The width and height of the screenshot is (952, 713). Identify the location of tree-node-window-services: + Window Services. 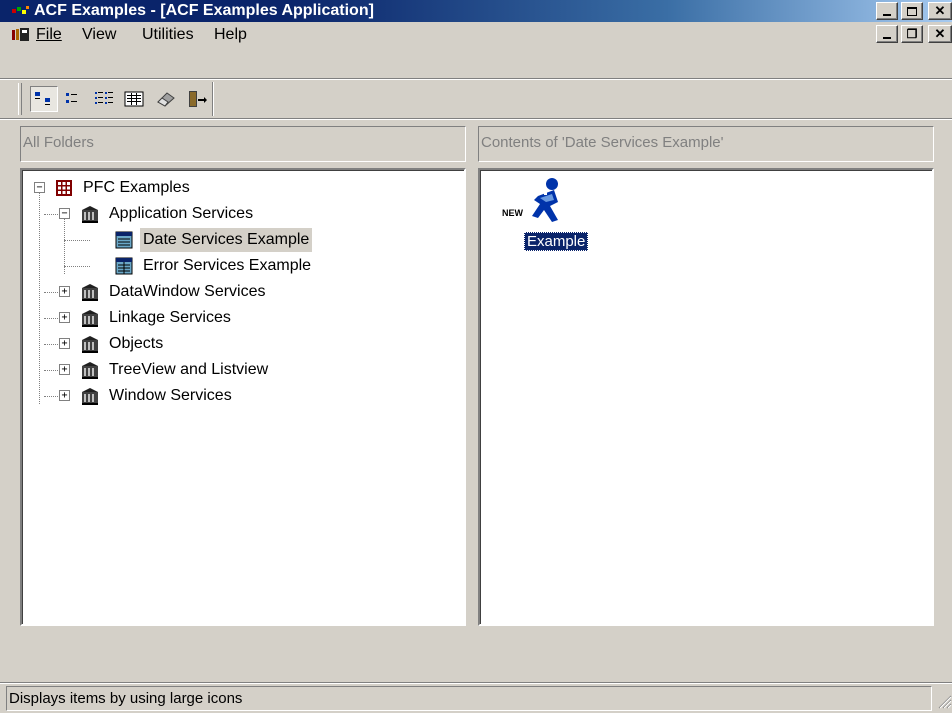
(242, 396).